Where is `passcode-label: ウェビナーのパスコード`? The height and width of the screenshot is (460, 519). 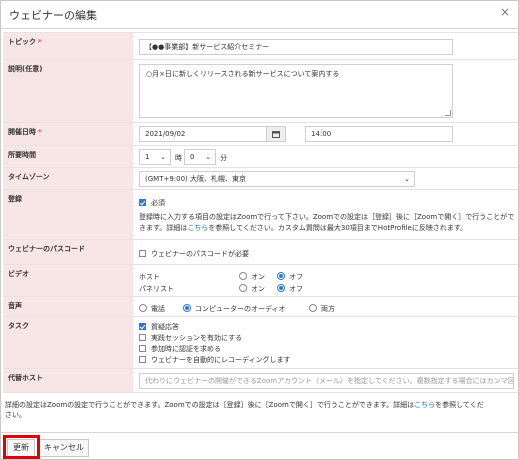
passcode-label: ウェビナーのパスコード is located at coordinates (68, 252).